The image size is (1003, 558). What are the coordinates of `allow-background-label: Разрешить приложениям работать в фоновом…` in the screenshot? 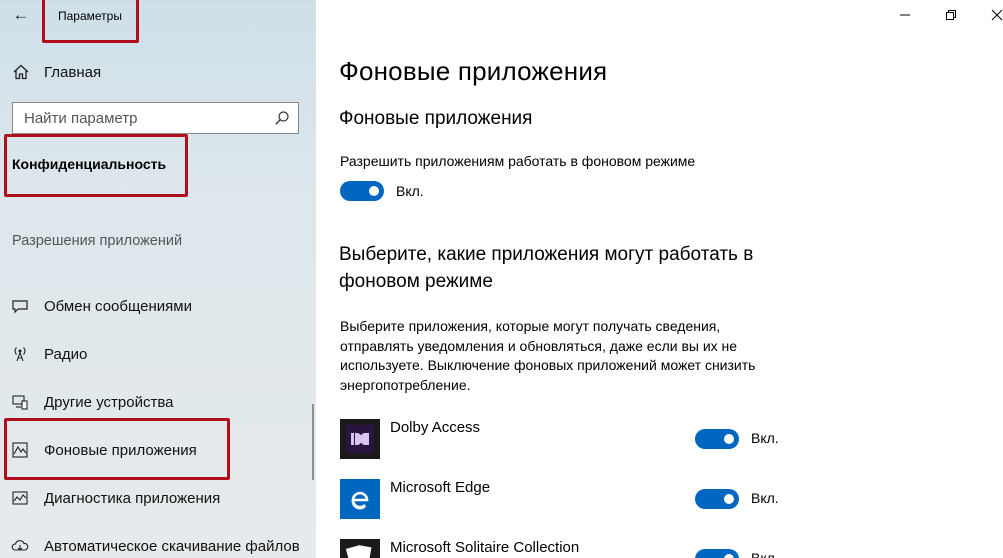 It's located at (518, 161).